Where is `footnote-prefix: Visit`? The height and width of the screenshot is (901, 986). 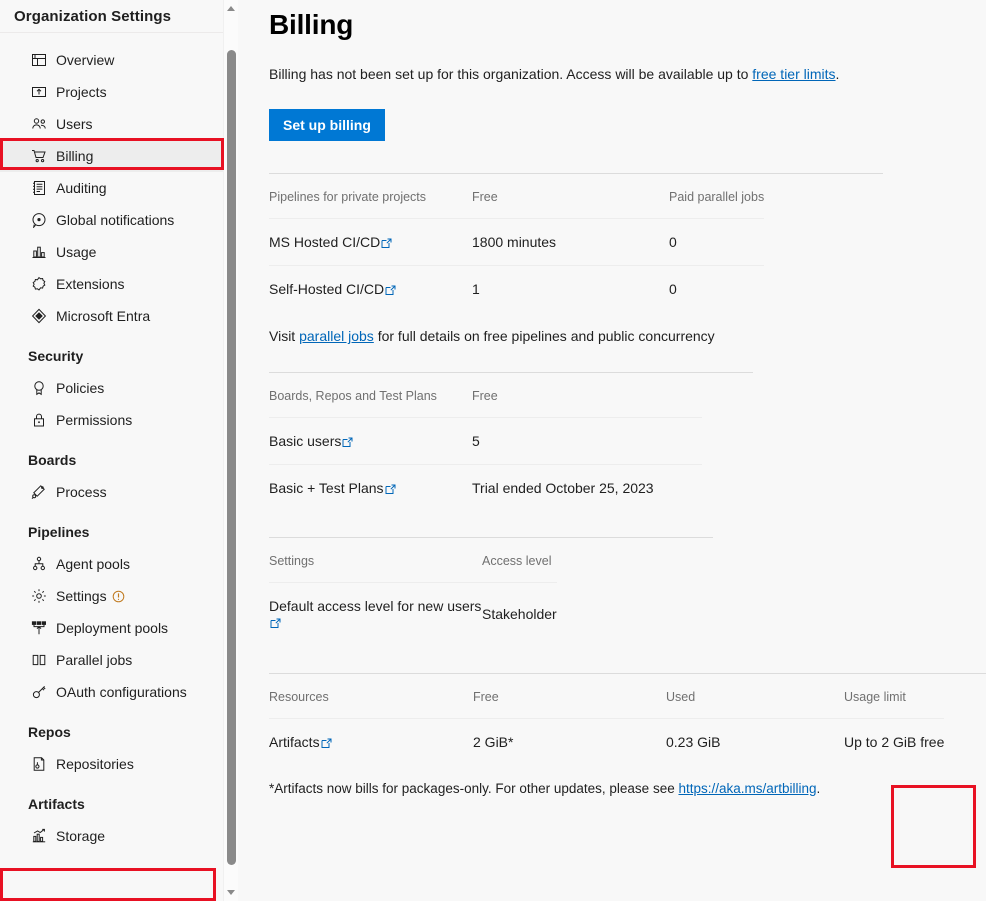 footnote-prefix: Visit is located at coordinates (284, 336).